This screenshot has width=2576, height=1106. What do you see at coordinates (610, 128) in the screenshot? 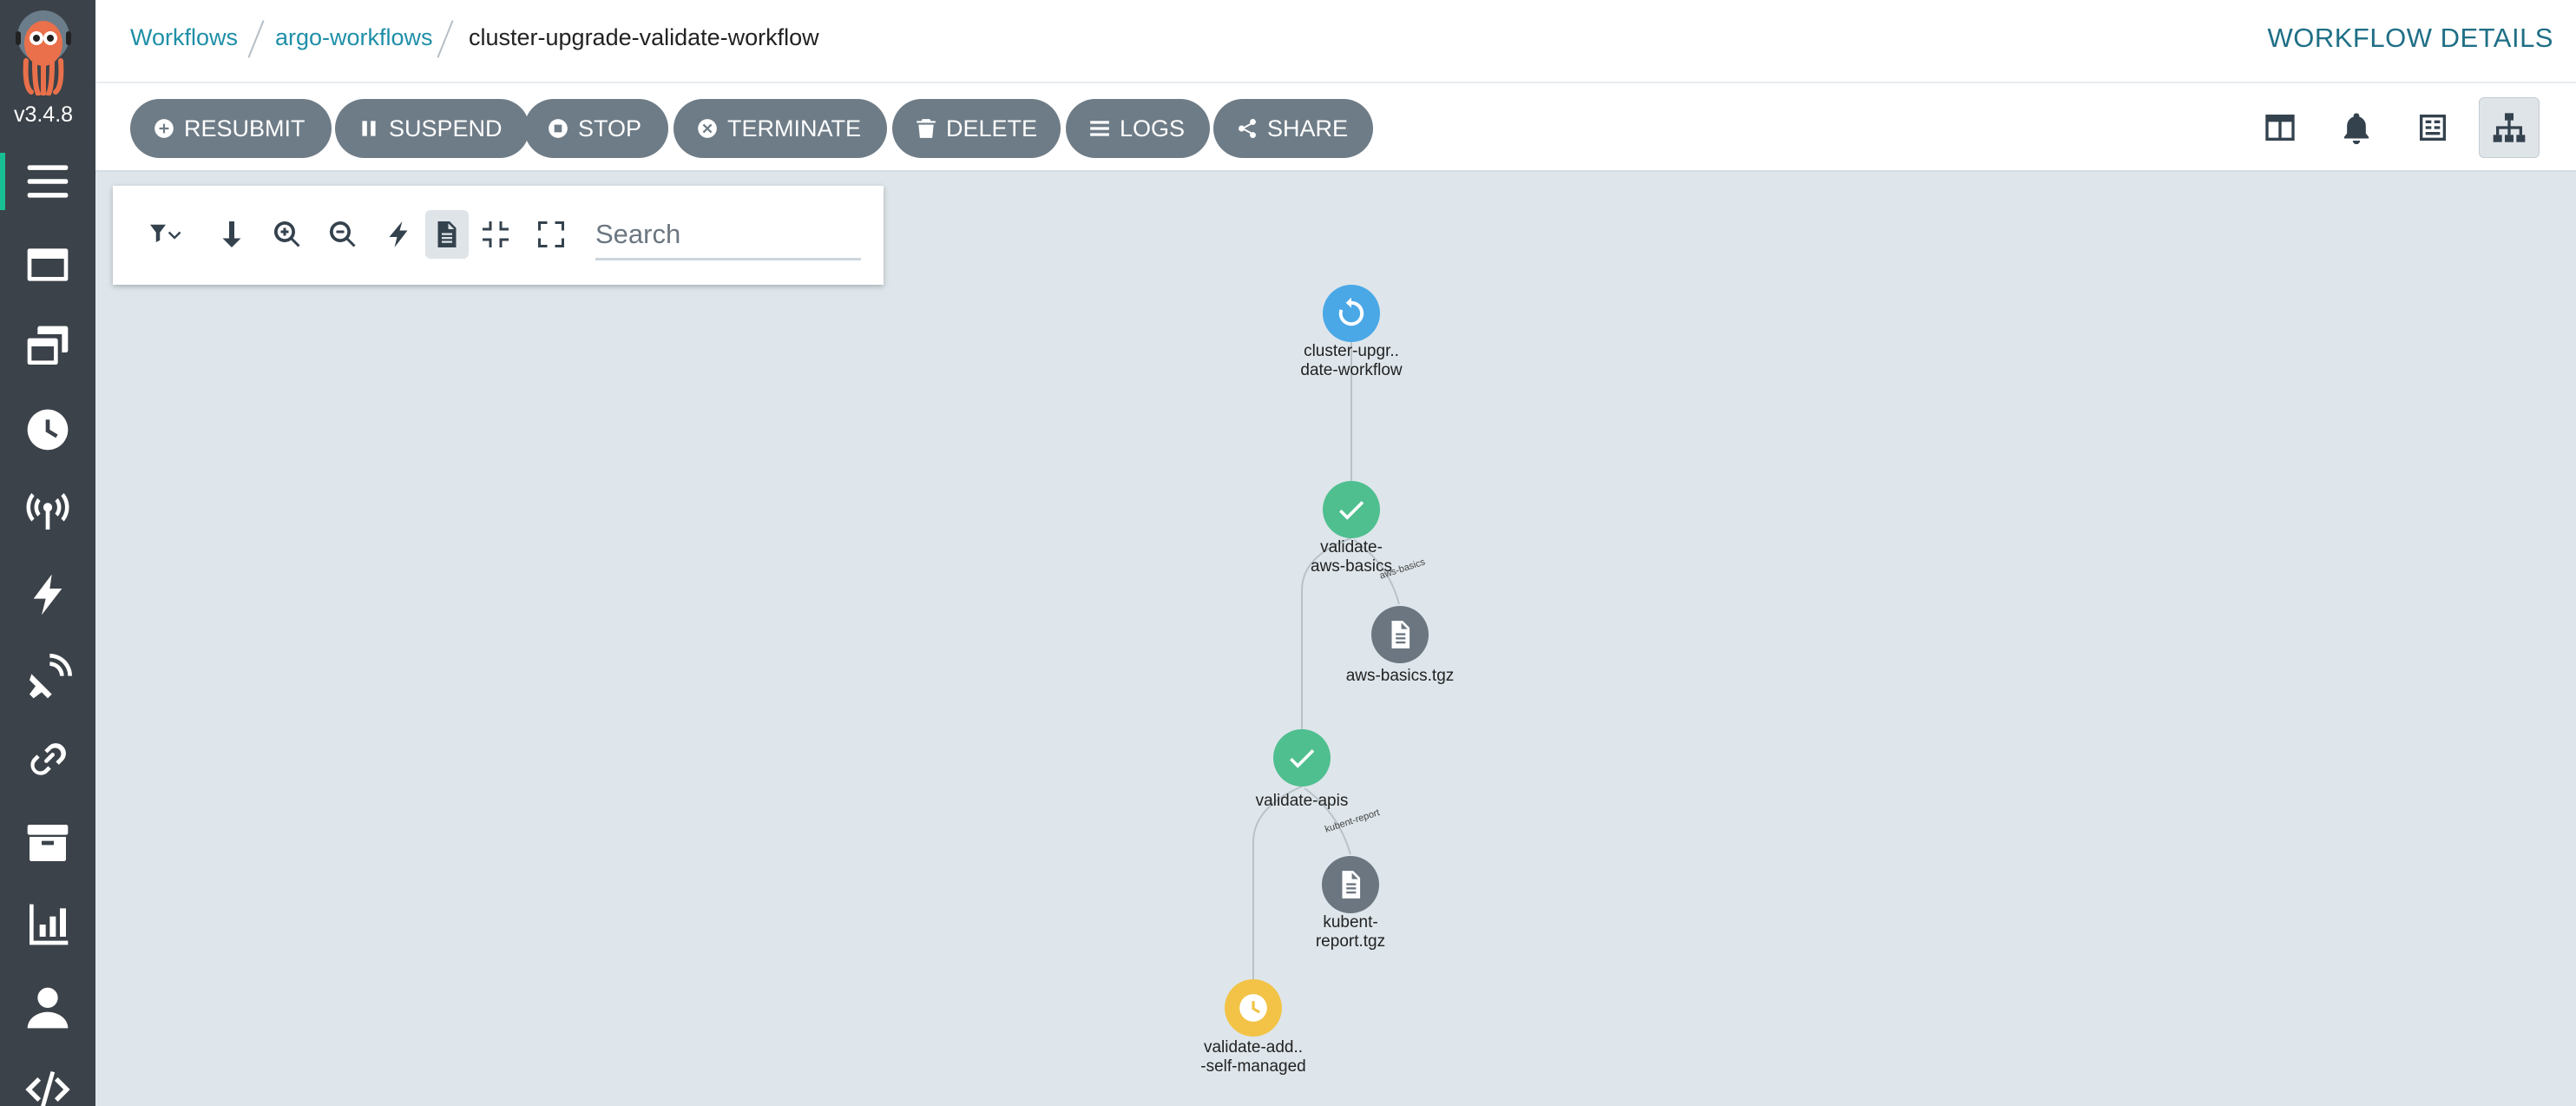
I see `stop-label: STOP` at bounding box center [610, 128].